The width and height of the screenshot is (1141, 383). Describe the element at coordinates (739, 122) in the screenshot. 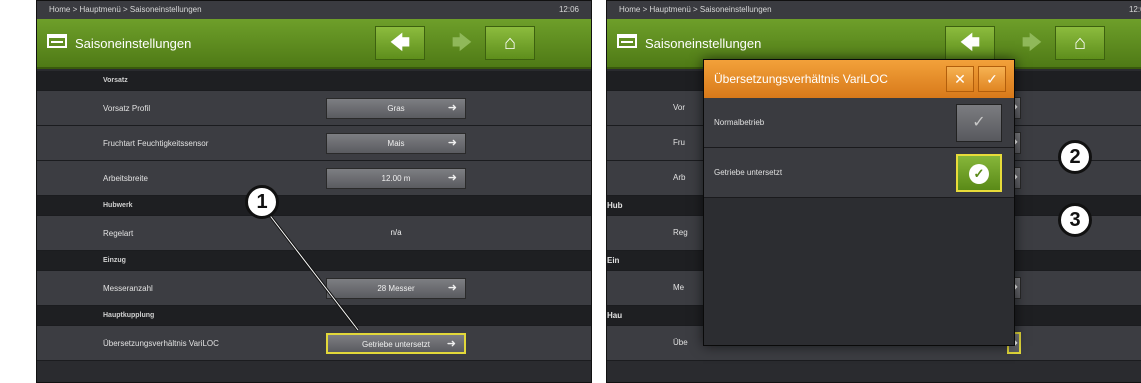

I see `option-label: Normalbetrieb` at that location.